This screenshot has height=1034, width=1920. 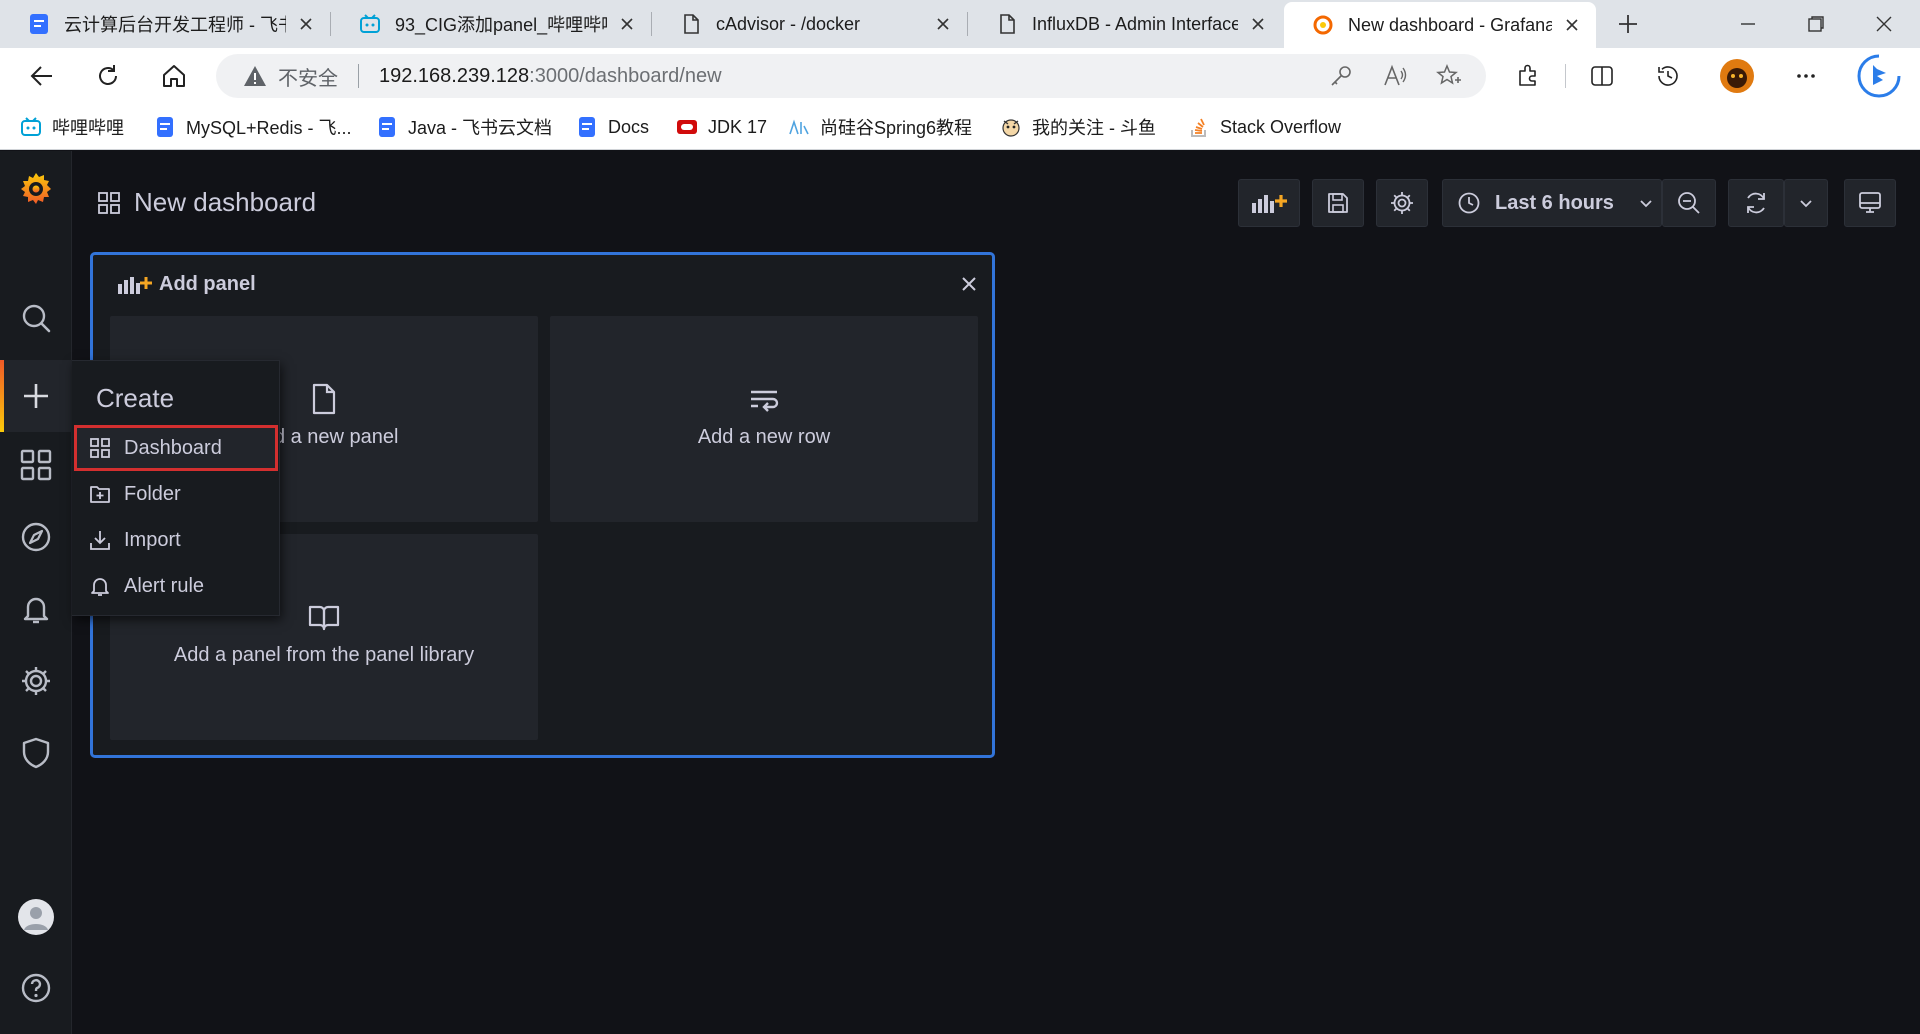 I want to click on bookmark-item: 哔哩哔哩, so click(x=72, y=127).